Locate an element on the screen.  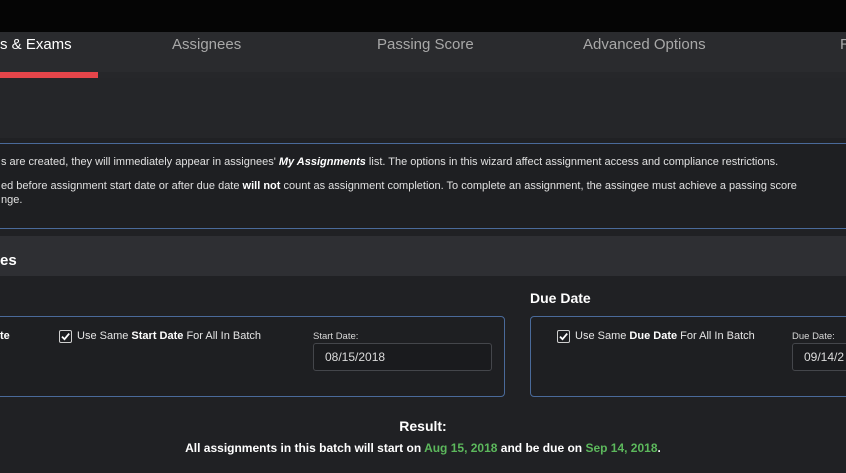
due-date-input: 09/14/2 is located at coordinates (819, 357).